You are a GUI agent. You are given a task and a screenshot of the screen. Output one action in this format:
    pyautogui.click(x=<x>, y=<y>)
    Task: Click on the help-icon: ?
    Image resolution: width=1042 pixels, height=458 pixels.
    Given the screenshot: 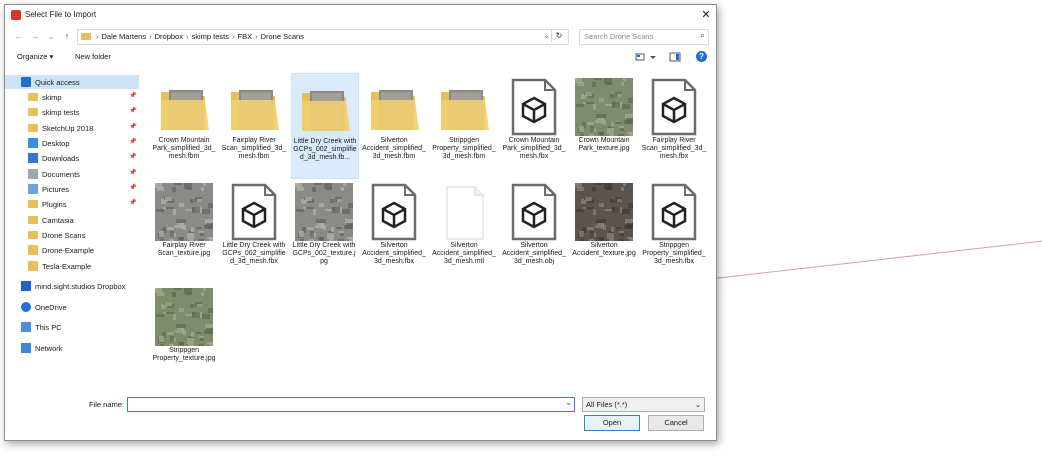 What is the action you would take?
    pyautogui.click(x=701, y=56)
    